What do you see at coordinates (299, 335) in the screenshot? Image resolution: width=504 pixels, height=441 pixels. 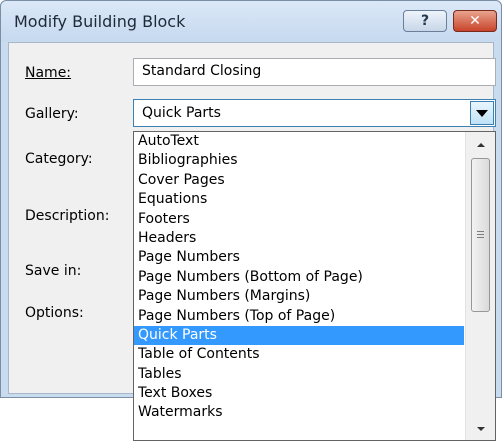 I see `gallery-option: Quick Parts` at bounding box center [299, 335].